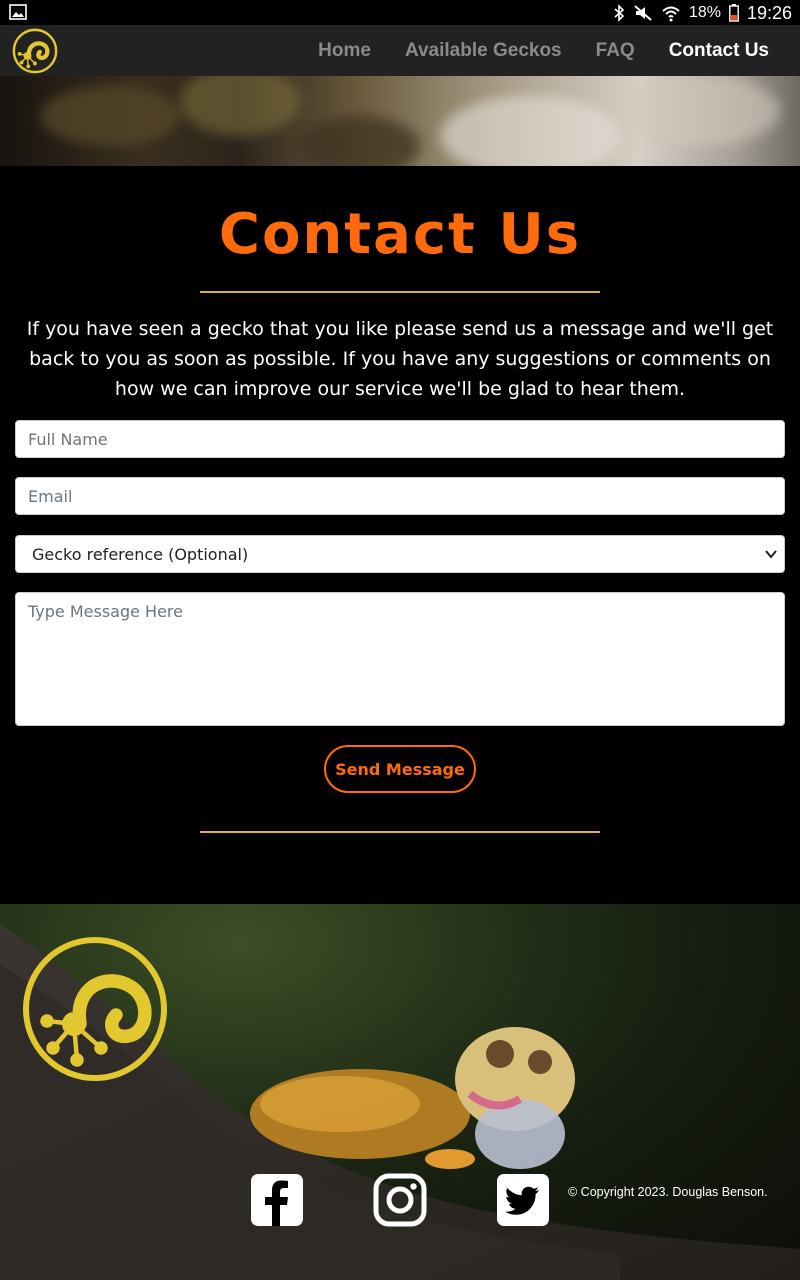 This screenshot has width=800, height=1280. Describe the element at coordinates (400, 439) in the screenshot. I see `full-name-input: Full Name` at that location.